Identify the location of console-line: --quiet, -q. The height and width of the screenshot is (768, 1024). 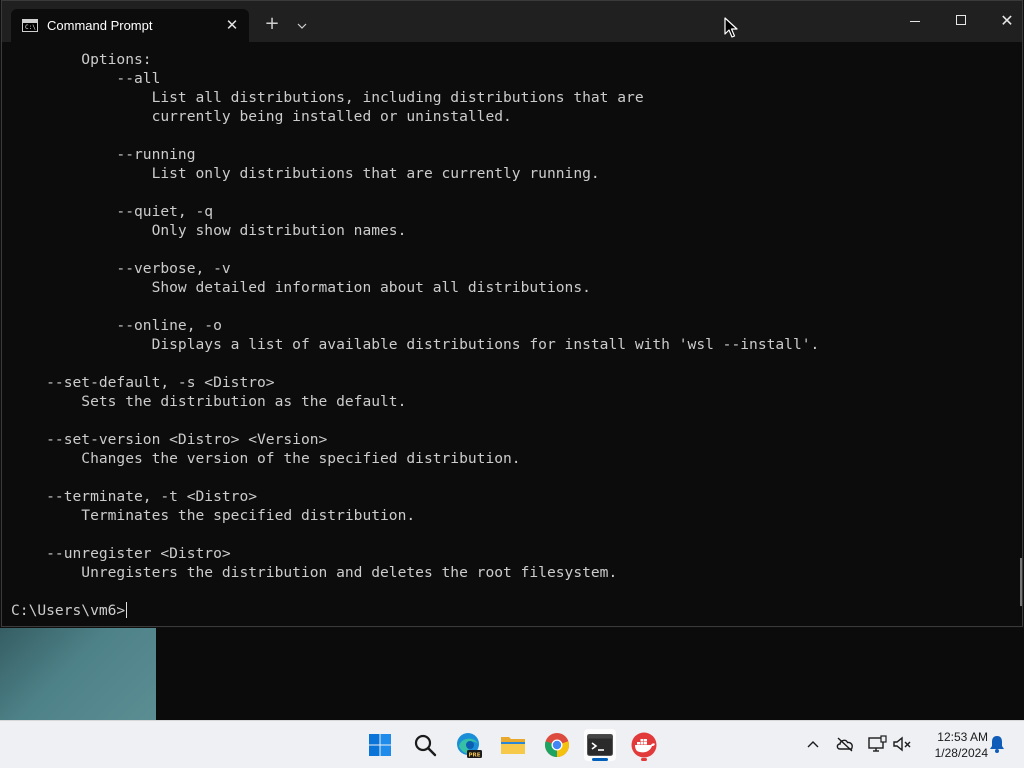
(112, 211).